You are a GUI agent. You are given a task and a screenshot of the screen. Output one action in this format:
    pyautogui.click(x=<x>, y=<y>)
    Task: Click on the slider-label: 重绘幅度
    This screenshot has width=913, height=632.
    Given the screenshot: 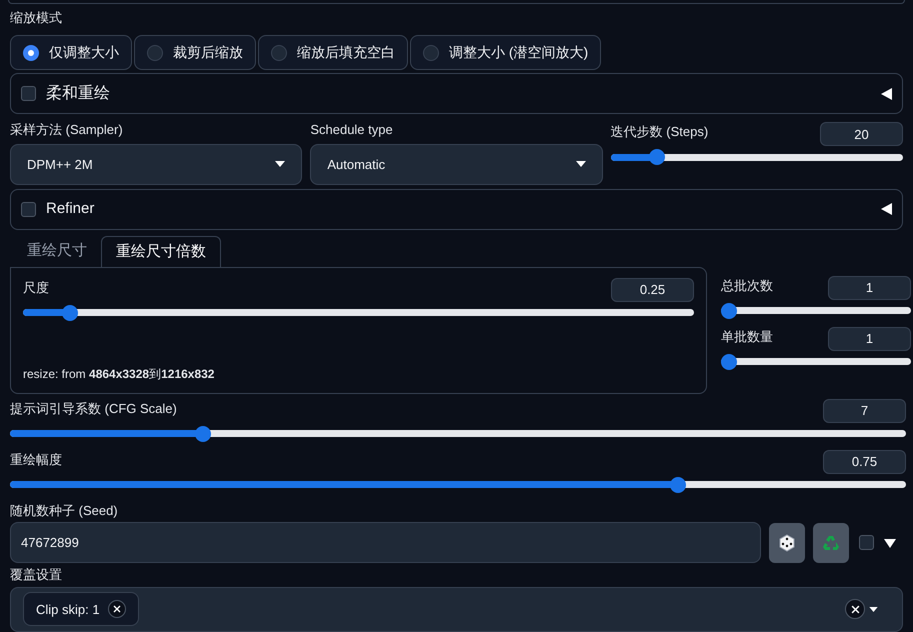 What is the action you would take?
    pyautogui.click(x=36, y=459)
    